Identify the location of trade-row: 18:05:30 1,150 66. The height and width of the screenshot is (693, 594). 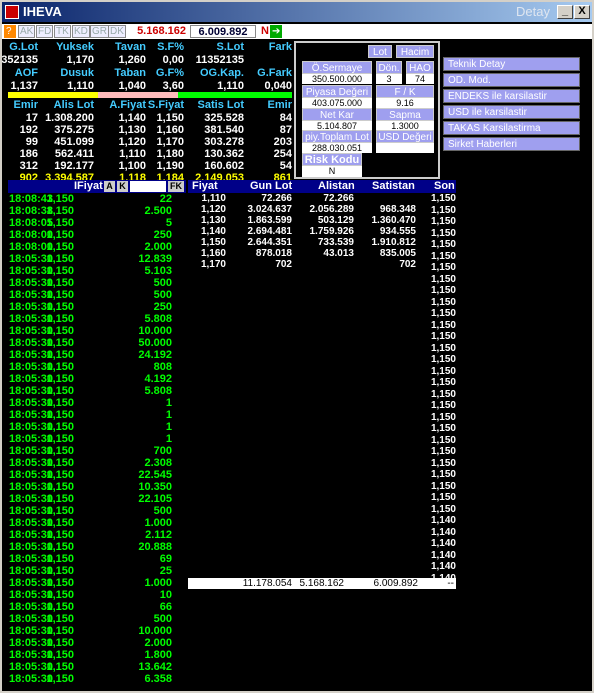
(97, 607).